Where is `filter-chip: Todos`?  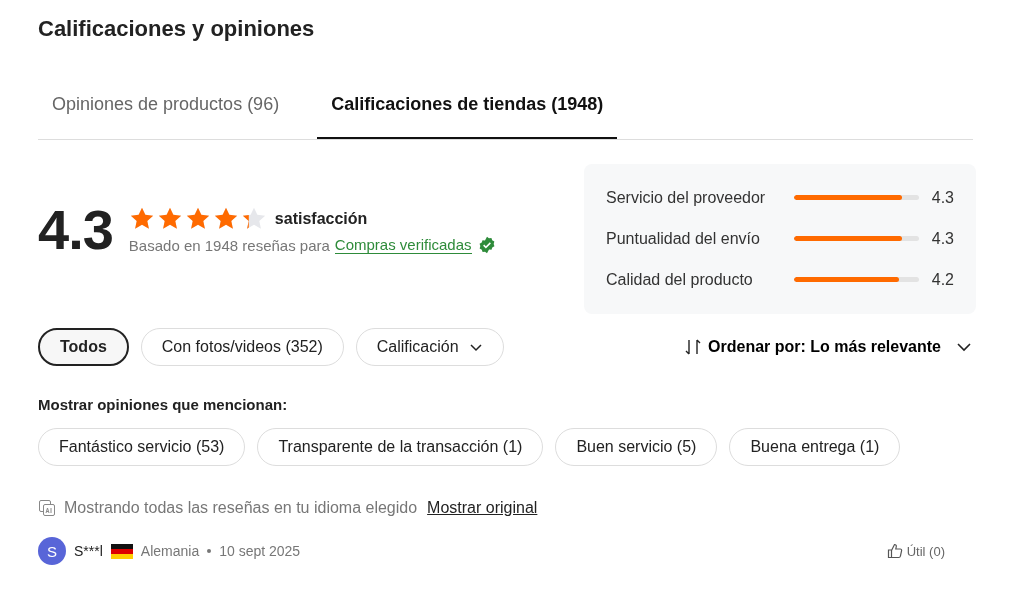 filter-chip: Todos is located at coordinates (83, 347).